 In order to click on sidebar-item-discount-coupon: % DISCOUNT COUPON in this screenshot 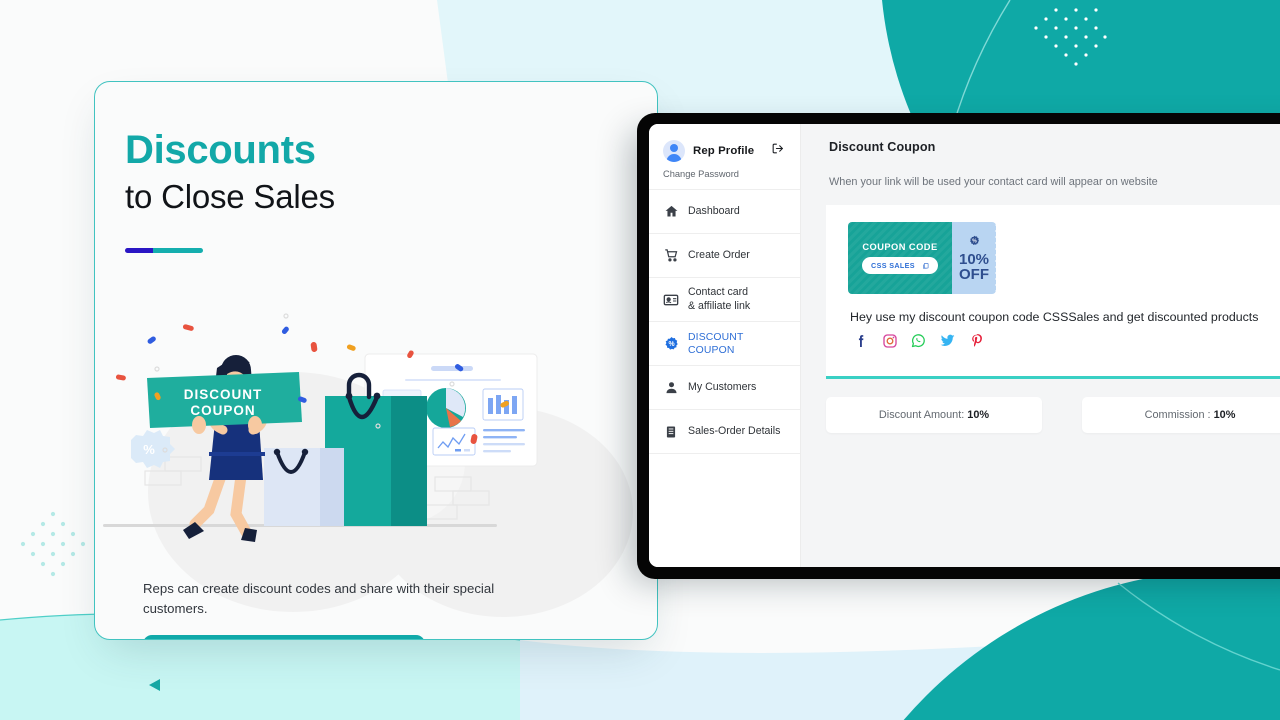, I will do `click(724, 344)`.